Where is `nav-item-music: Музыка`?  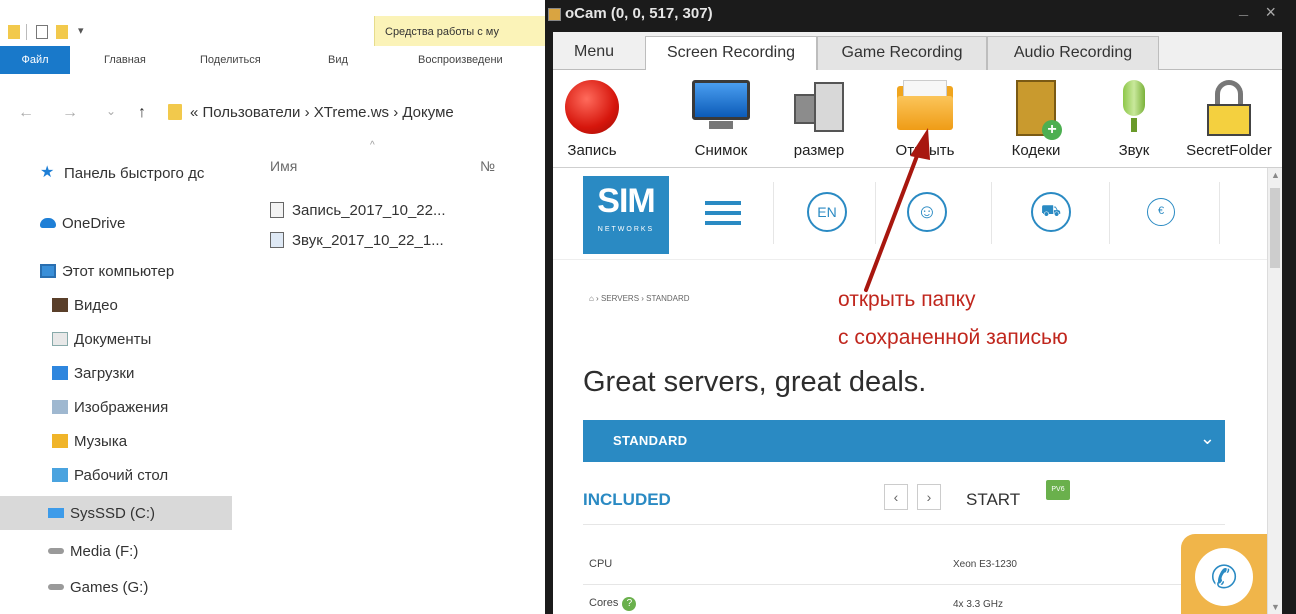
nav-item-music: Музыка is located at coordinates (168, 441).